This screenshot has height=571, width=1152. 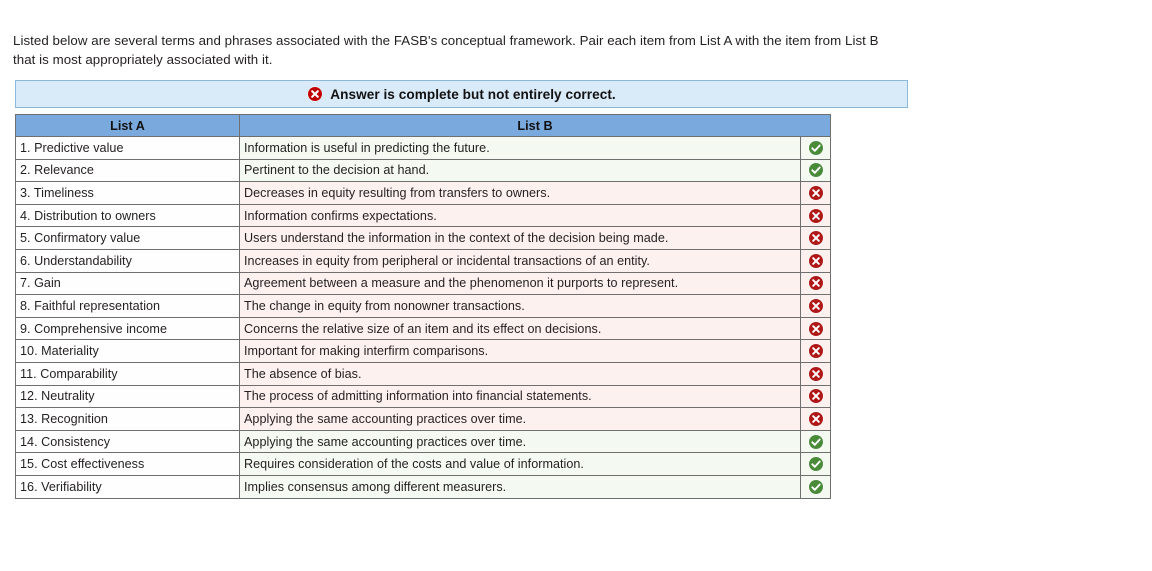 I want to click on table-head: List A List B, so click(x=423, y=125).